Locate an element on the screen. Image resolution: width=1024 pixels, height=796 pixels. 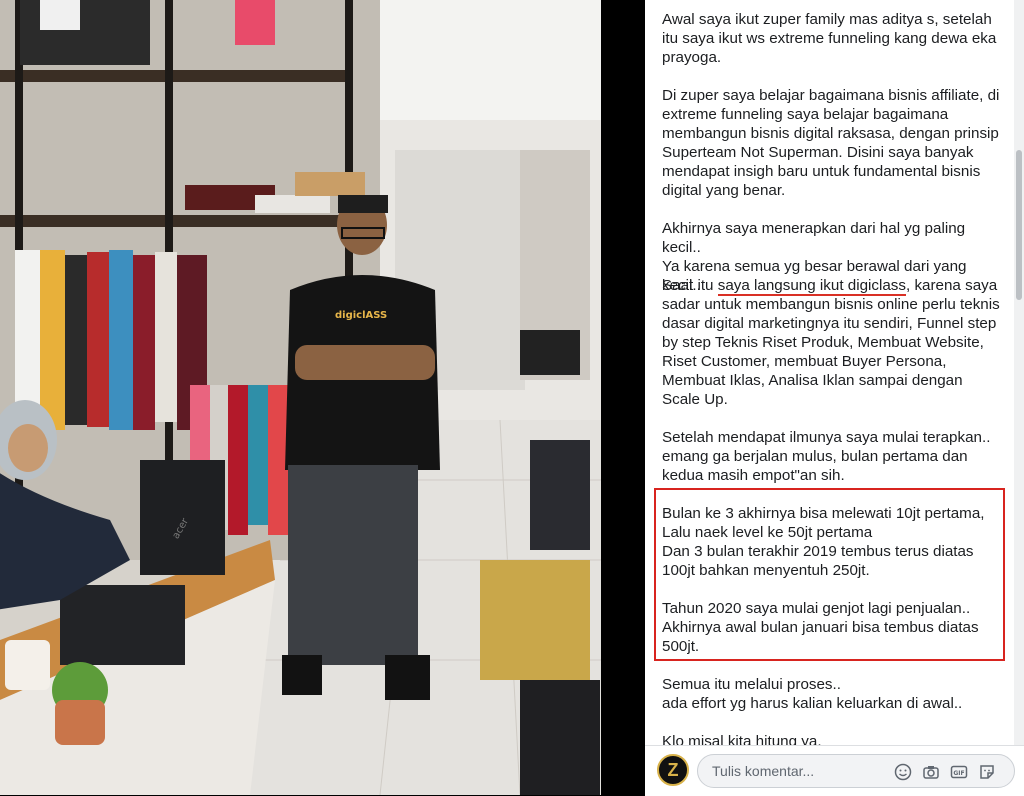
comment-input: Tulis komentar... GIF is located at coordinates (856, 771).